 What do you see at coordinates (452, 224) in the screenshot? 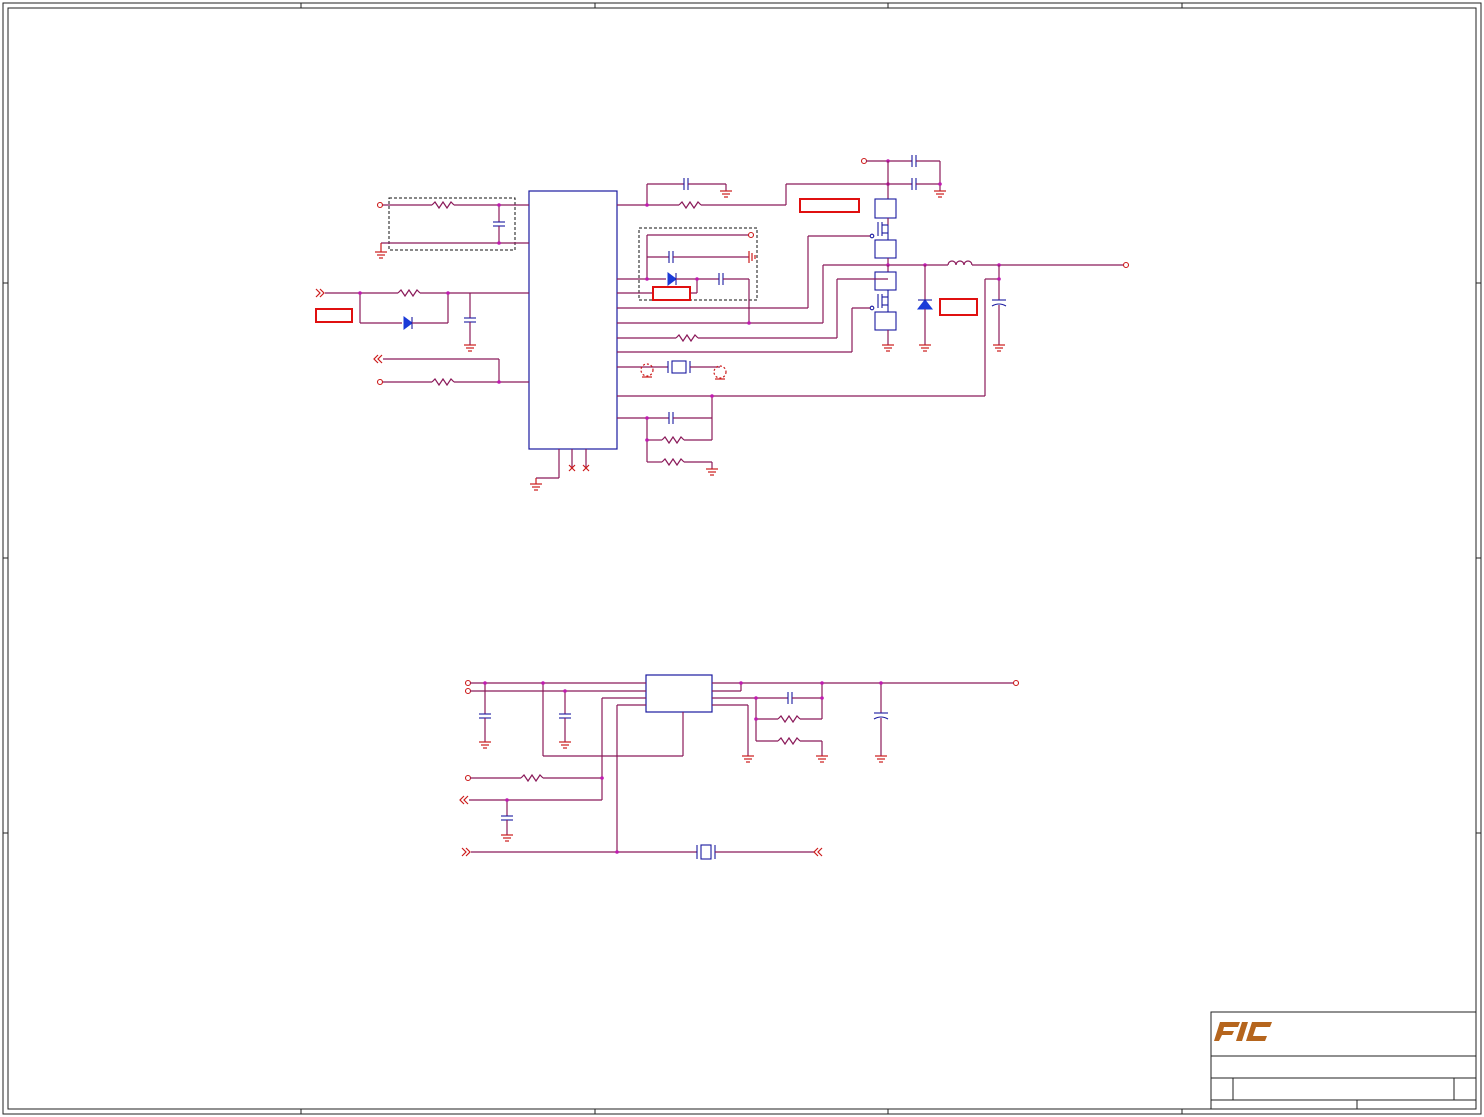
I see `rc-filter-group` at bounding box center [452, 224].